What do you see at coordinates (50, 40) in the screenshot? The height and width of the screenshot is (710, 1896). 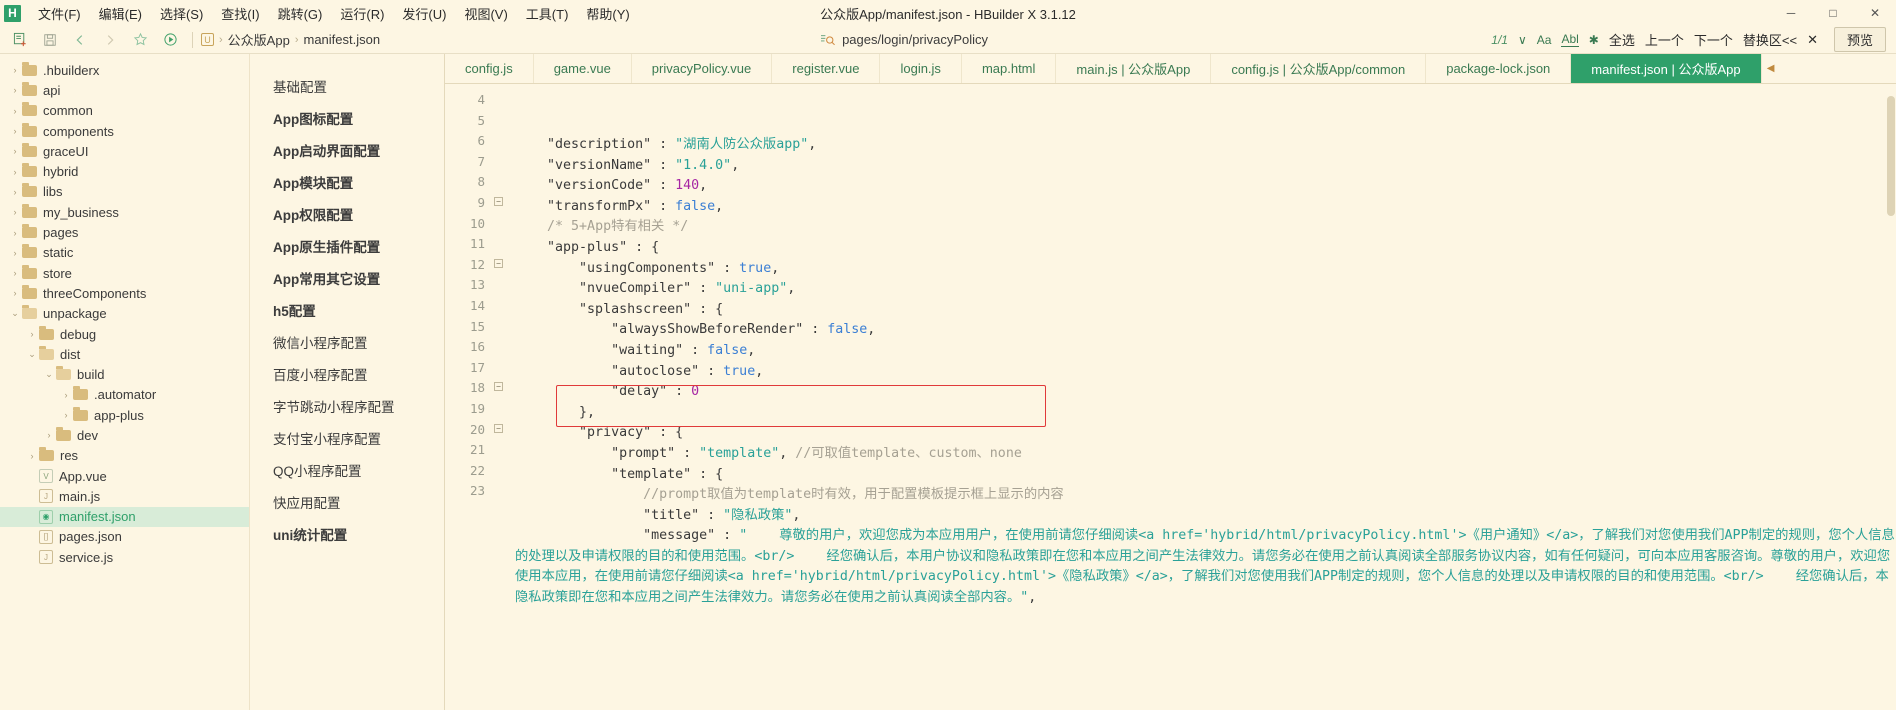 I see `save-icon` at bounding box center [50, 40].